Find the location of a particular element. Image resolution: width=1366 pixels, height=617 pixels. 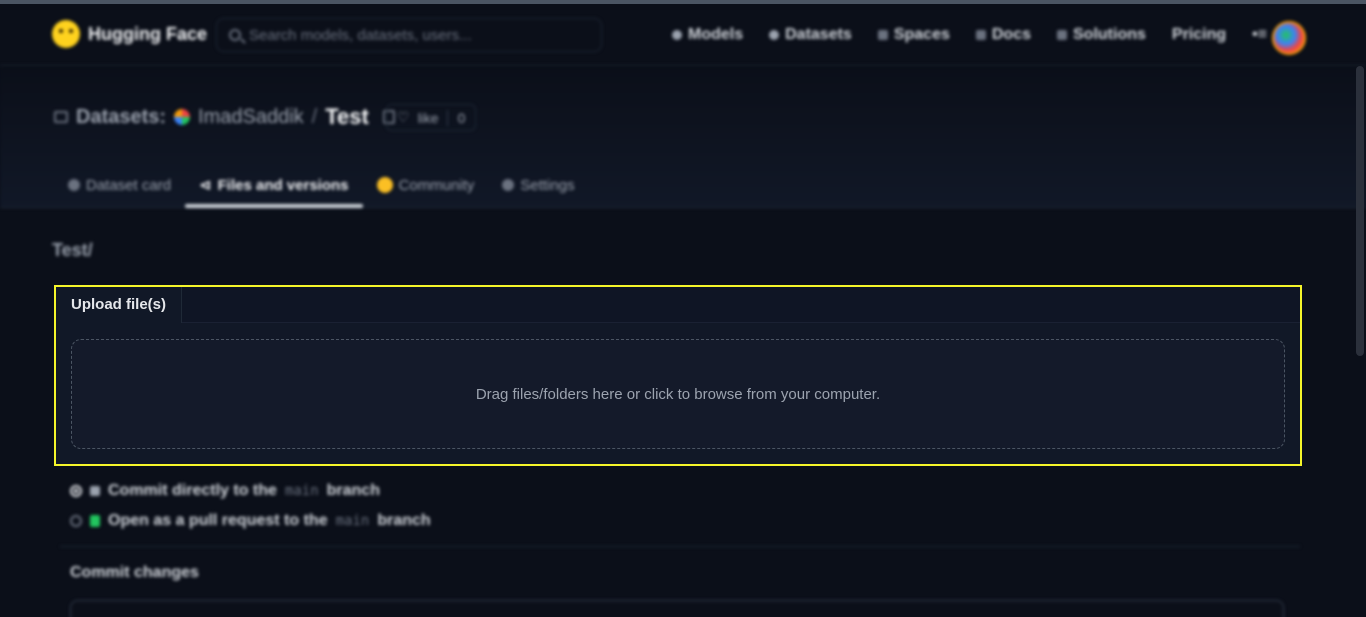

nav-solutions: Solutions is located at coordinates (1101, 35).